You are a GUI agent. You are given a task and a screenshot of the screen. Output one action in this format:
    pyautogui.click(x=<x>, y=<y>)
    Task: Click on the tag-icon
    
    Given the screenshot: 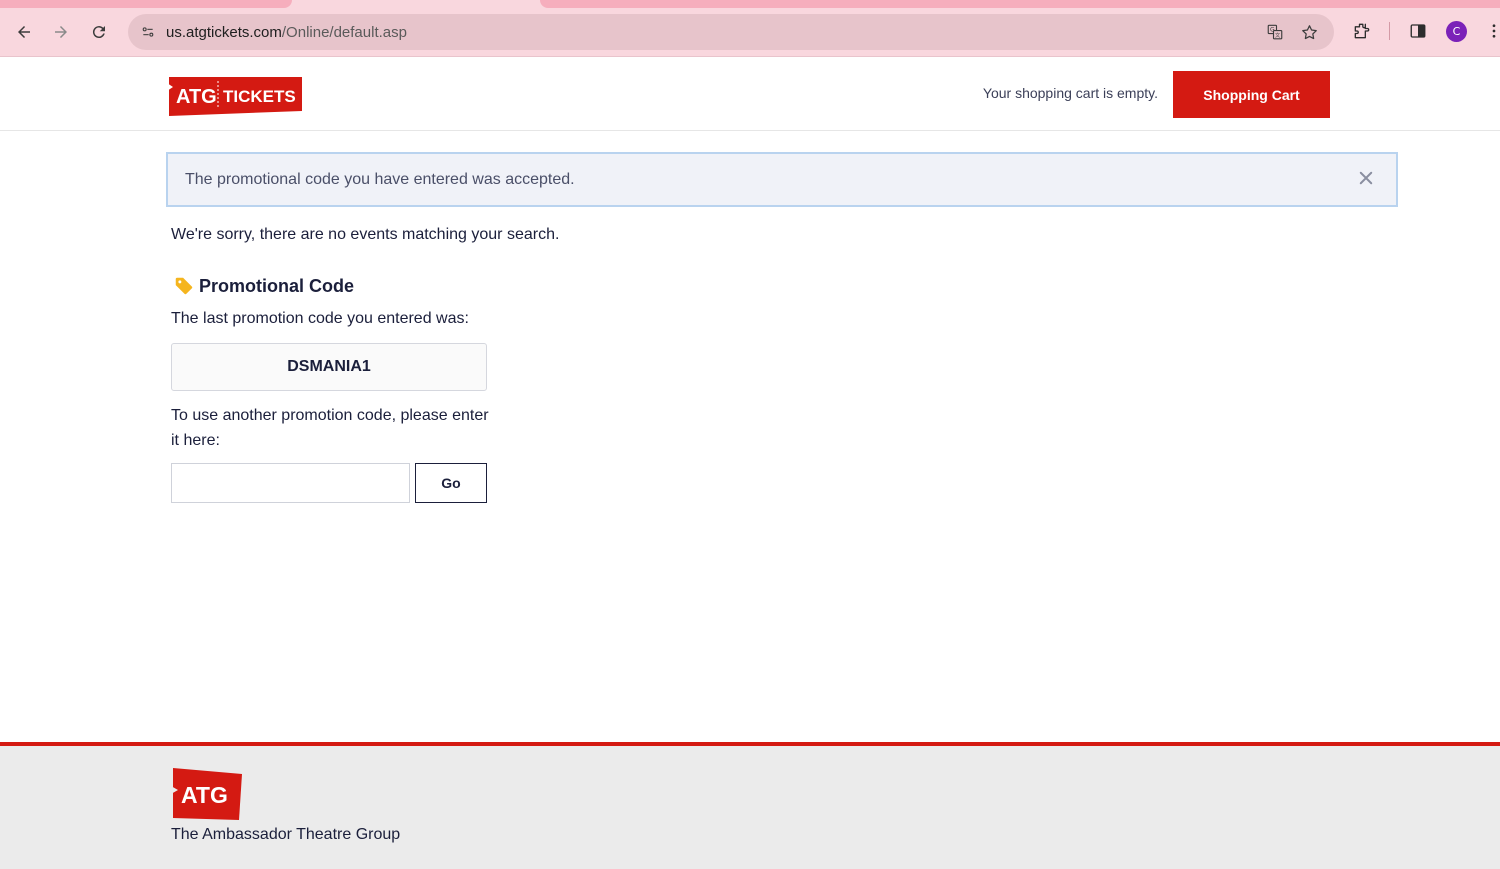 What is the action you would take?
    pyautogui.click(x=184, y=286)
    